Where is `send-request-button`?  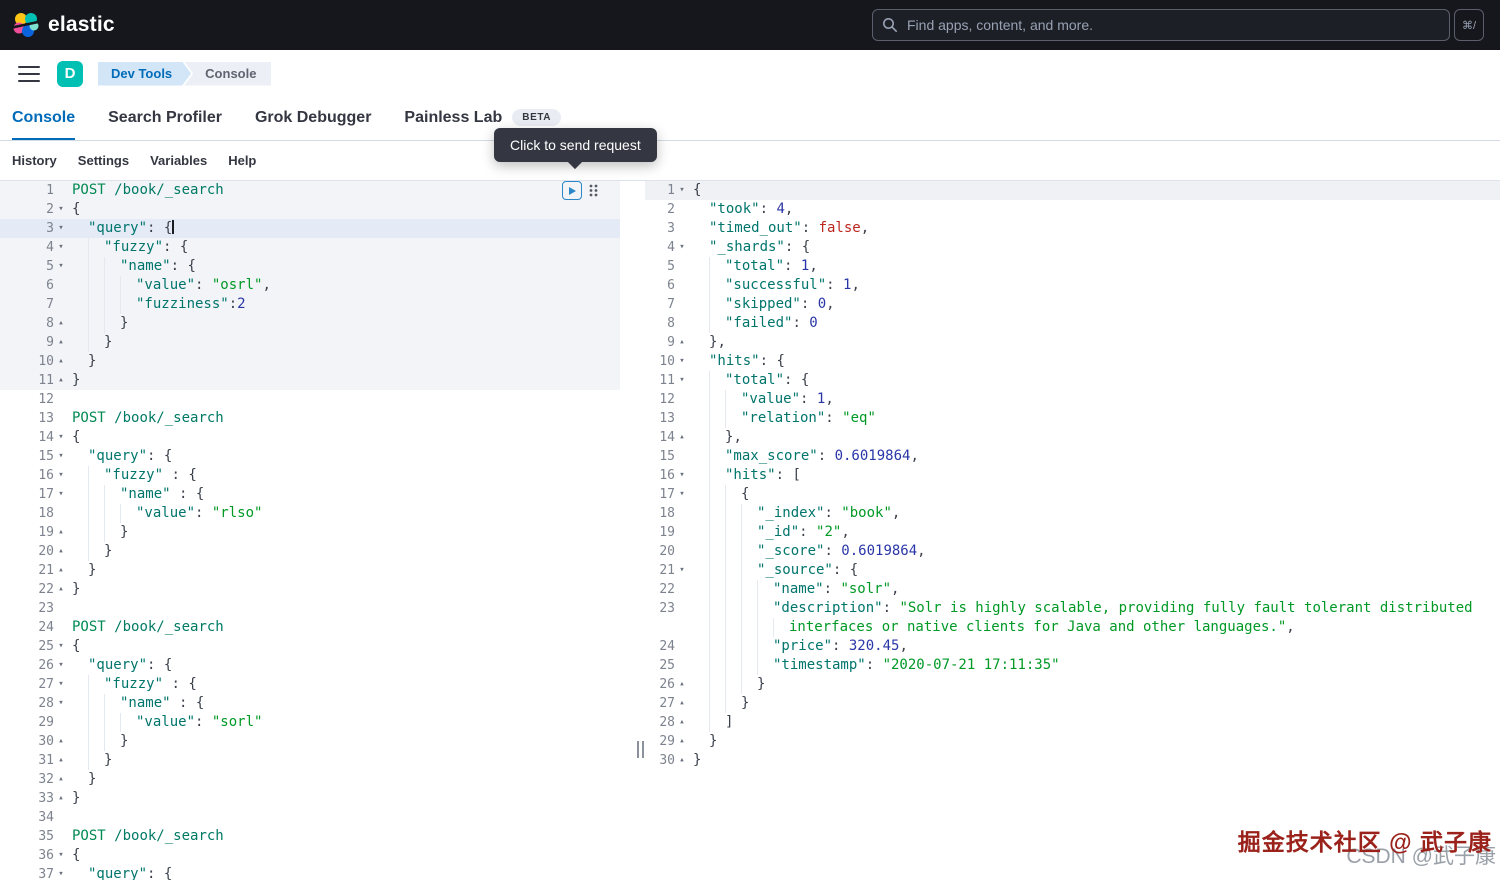 send-request-button is located at coordinates (572, 190).